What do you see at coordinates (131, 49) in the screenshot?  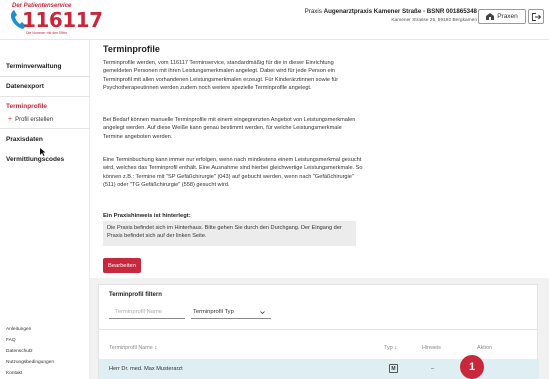 I see `page-title: Terminprofile` at bounding box center [131, 49].